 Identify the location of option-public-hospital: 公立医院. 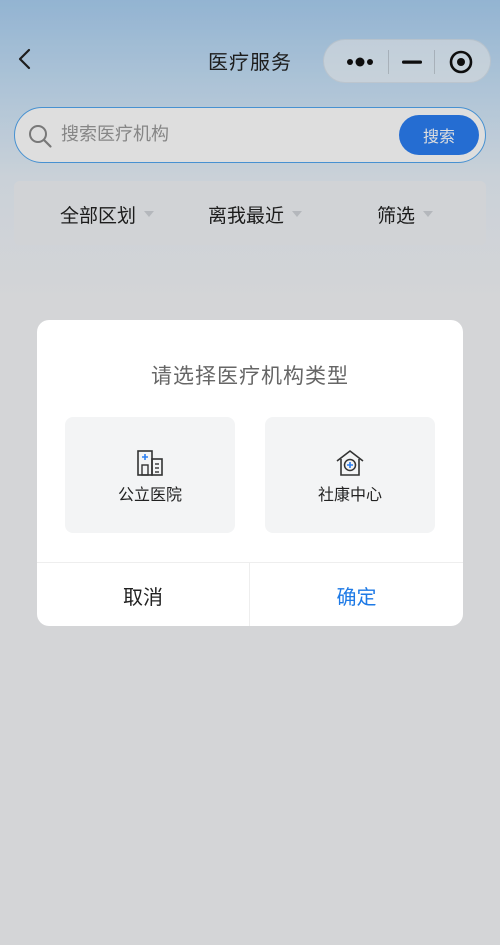
(150, 475).